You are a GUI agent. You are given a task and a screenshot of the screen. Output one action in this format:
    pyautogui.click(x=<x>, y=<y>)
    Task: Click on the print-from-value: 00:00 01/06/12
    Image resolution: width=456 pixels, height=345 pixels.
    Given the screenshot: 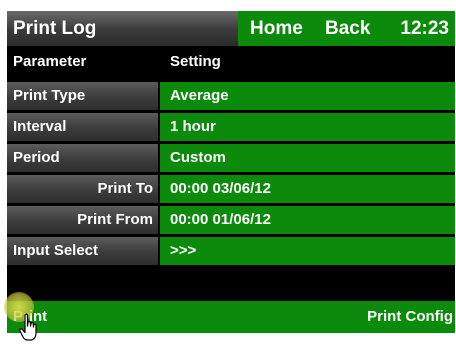 What is the action you would take?
    pyautogui.click(x=307, y=220)
    